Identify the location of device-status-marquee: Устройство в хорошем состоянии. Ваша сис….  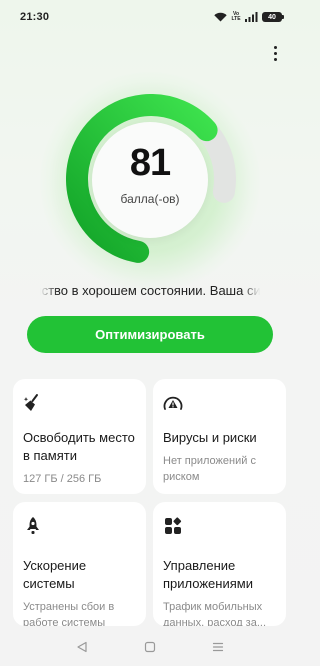
(150, 293).